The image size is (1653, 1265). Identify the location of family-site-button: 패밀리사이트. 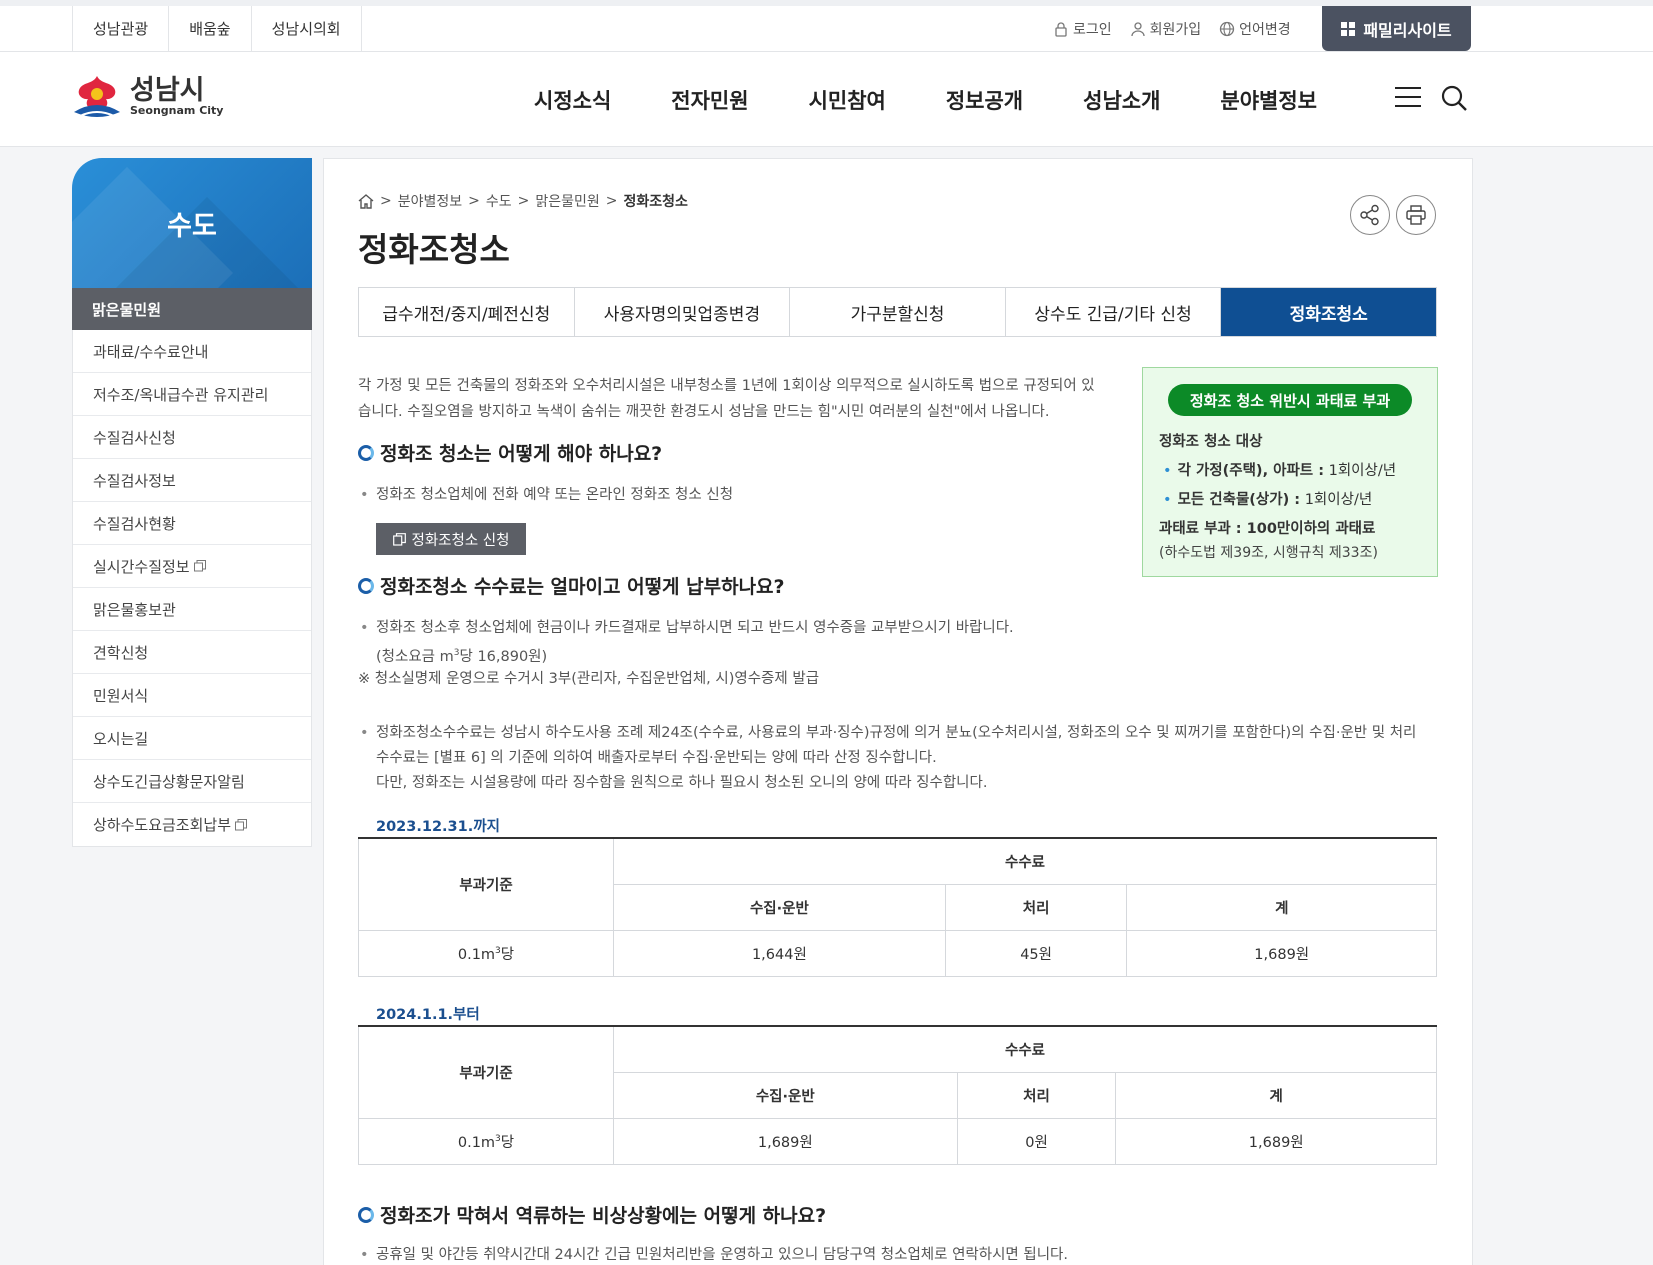
(1396, 28).